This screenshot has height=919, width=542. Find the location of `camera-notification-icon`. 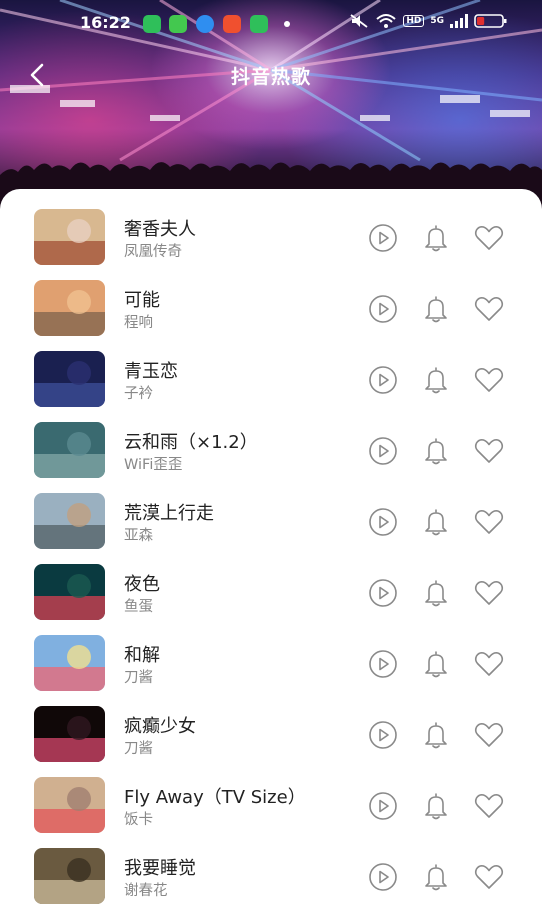

camera-notification-icon is located at coordinates (259, 24).